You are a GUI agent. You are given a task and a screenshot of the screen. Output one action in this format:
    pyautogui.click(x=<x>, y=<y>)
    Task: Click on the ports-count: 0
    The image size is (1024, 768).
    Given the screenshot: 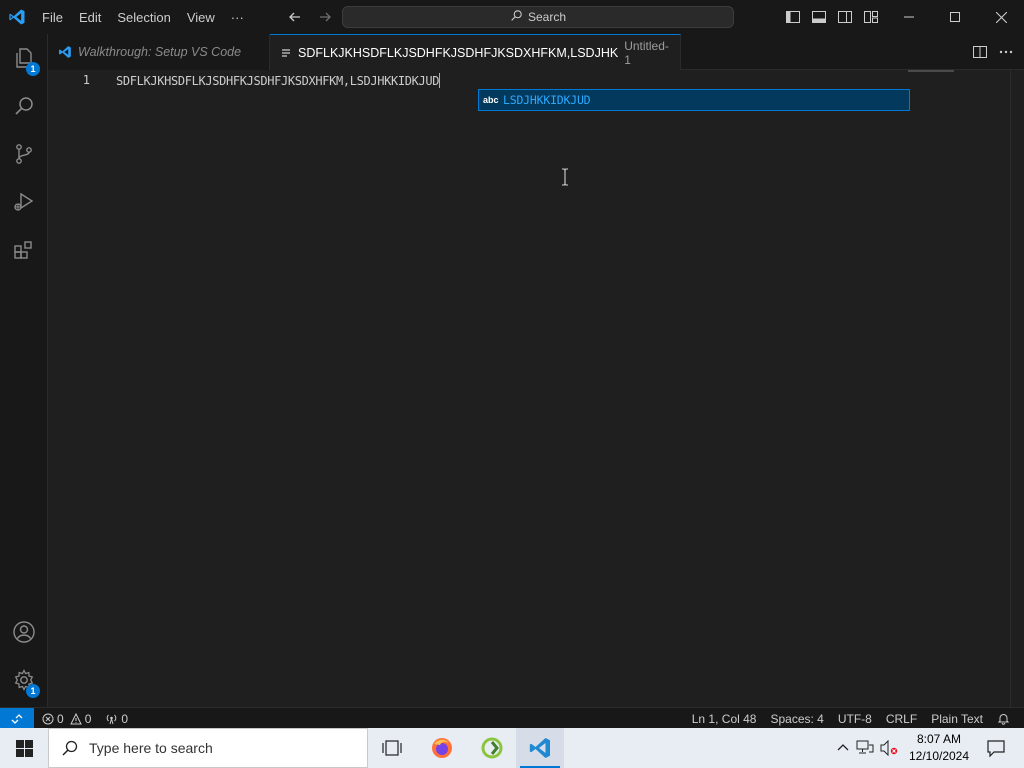 What is the action you would take?
    pyautogui.click(x=125, y=718)
    